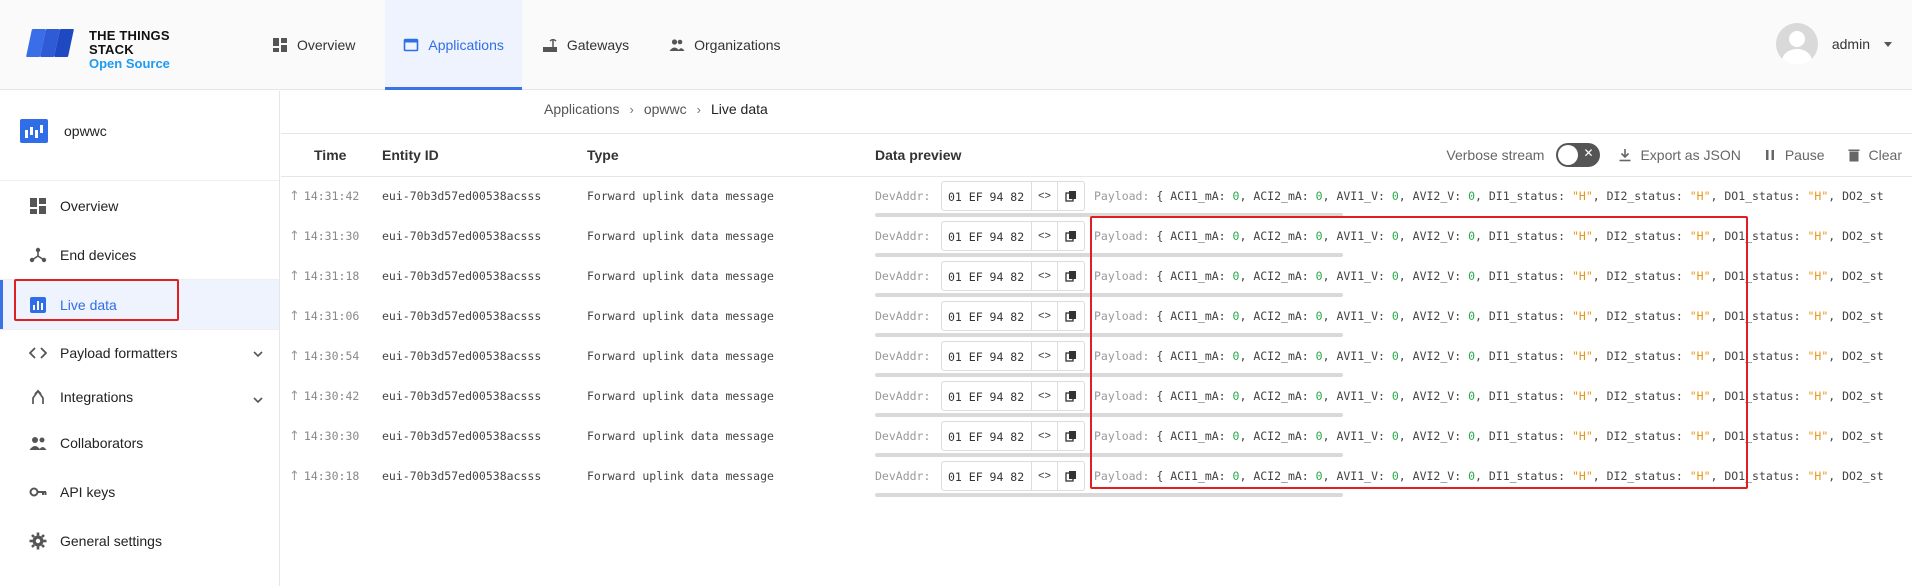 This screenshot has width=1912, height=586. I want to click on payload-label: Payload:, so click(1122, 196).